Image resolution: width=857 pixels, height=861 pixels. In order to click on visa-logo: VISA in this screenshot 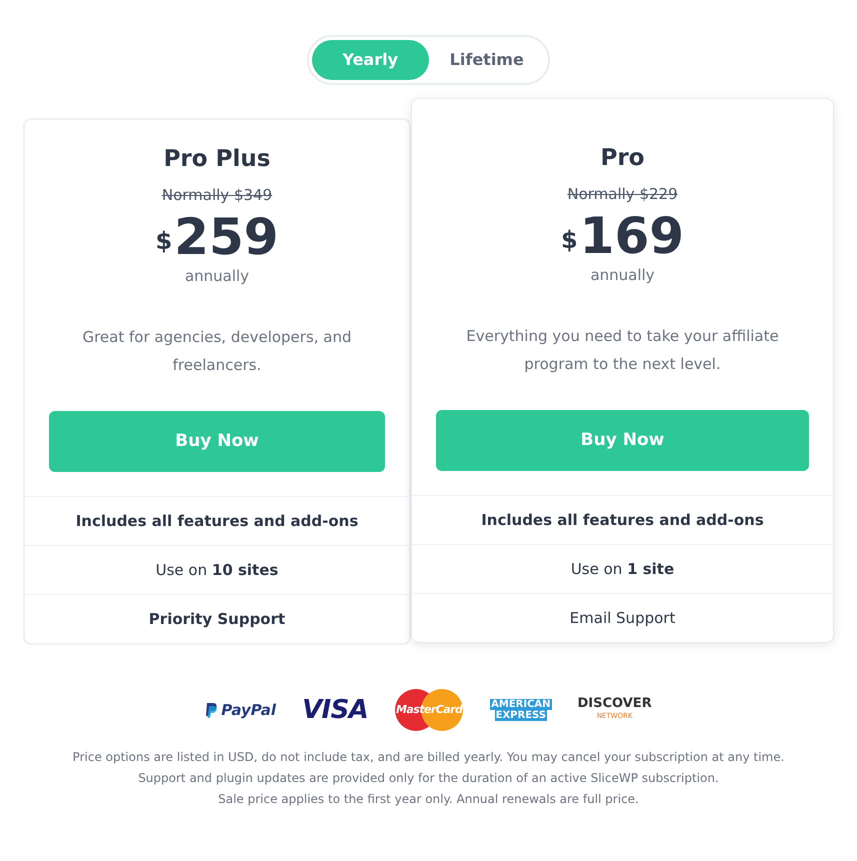, I will do `click(335, 710)`.